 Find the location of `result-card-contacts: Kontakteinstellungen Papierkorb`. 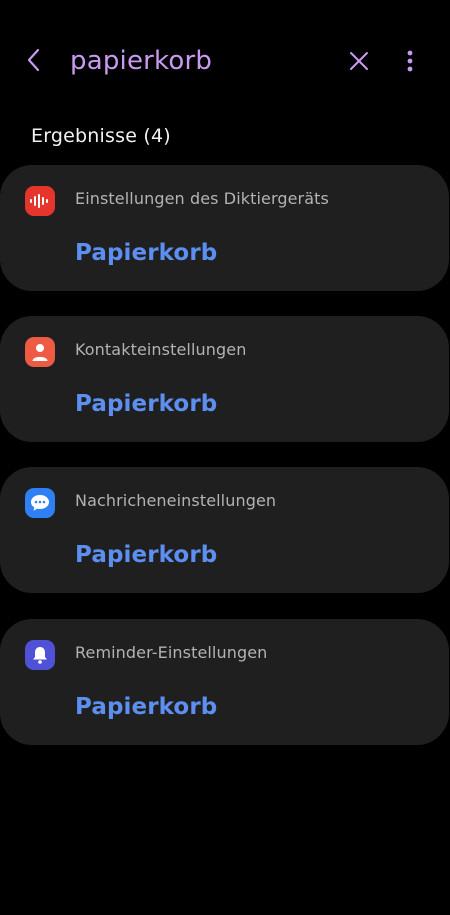

result-card-contacts: Kontakteinstellungen Papierkorb is located at coordinates (224, 379).